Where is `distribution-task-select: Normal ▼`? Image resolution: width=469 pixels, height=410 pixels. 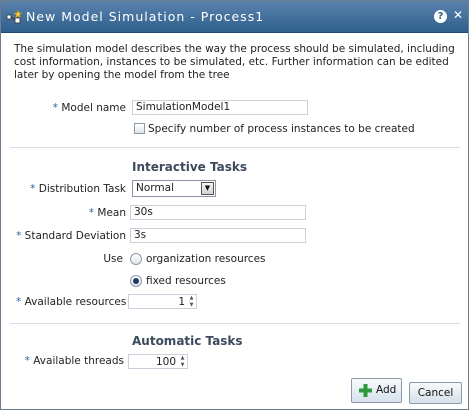 distribution-task-select: Normal ▼ is located at coordinates (174, 188).